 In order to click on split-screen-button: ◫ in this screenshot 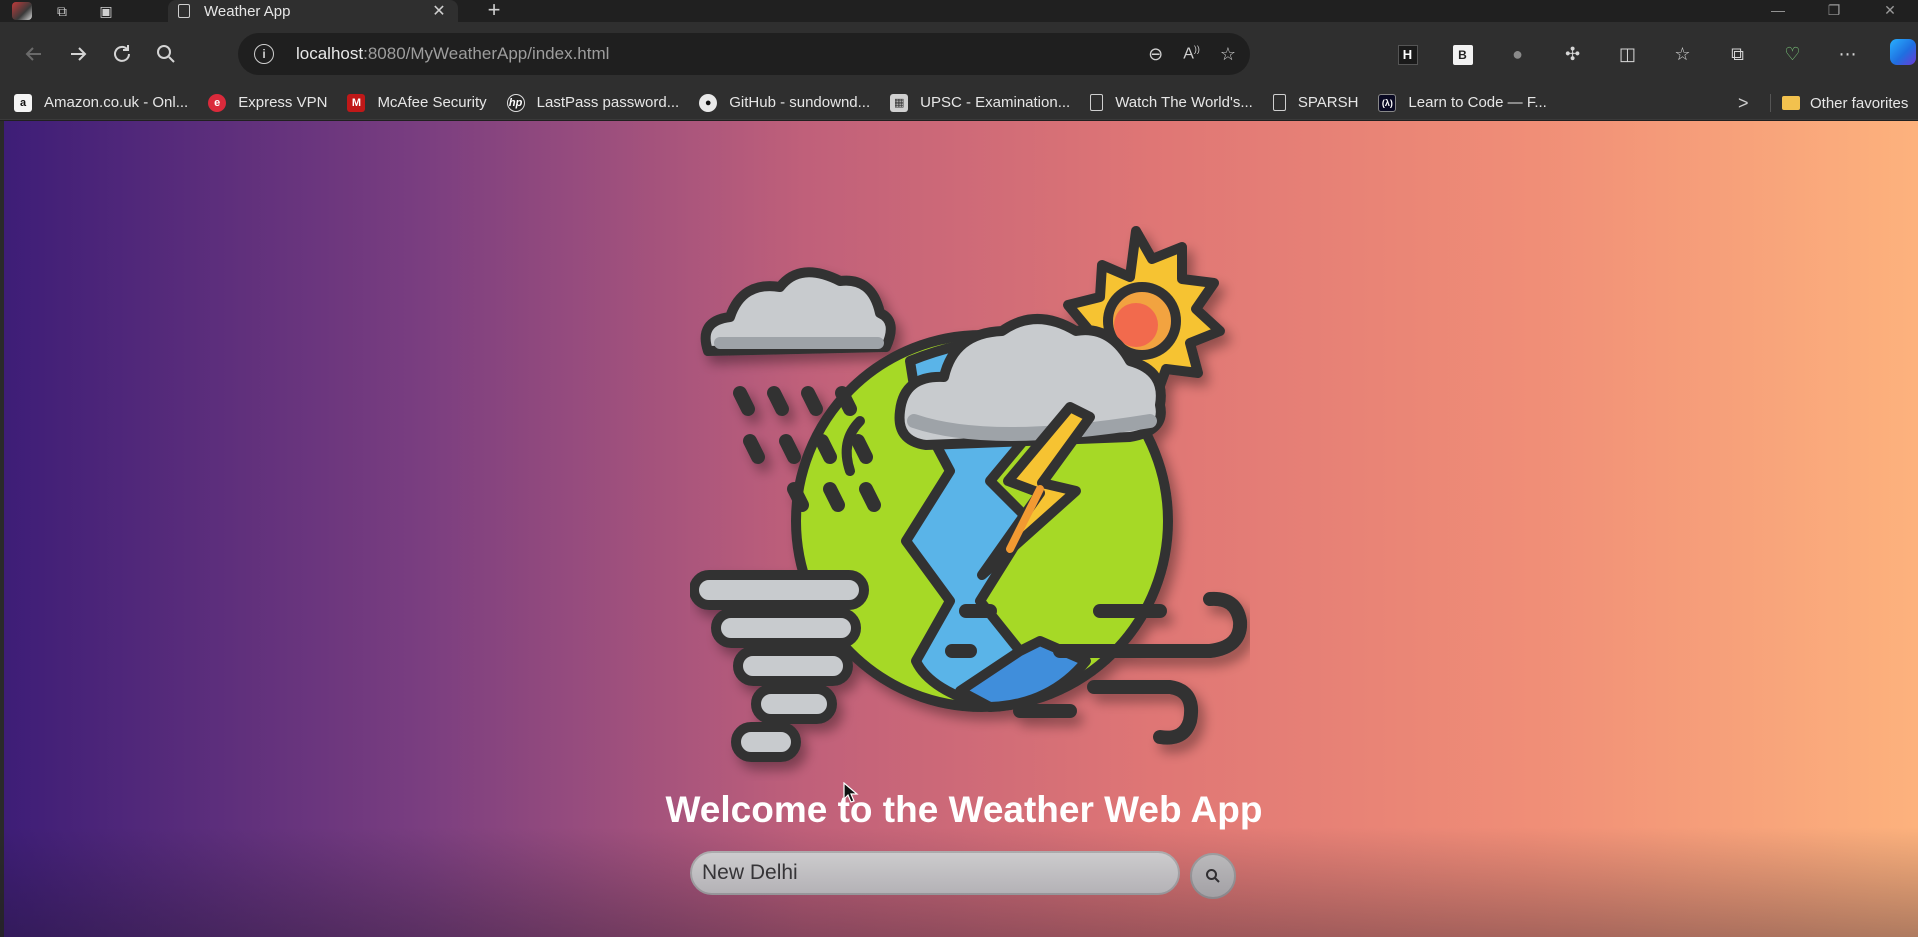, I will do `click(1627, 54)`.